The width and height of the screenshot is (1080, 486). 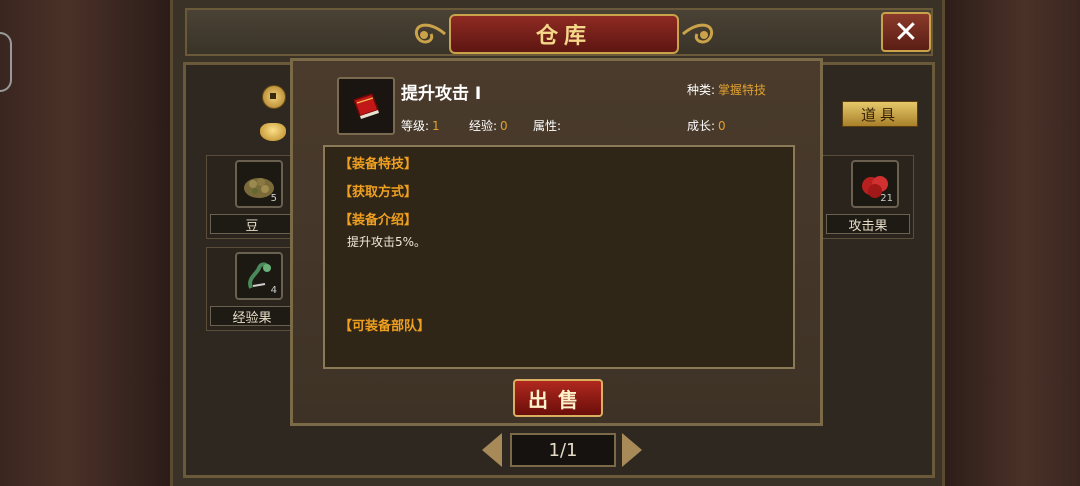 I want to click on kind-label: 种类:, so click(x=701, y=90).